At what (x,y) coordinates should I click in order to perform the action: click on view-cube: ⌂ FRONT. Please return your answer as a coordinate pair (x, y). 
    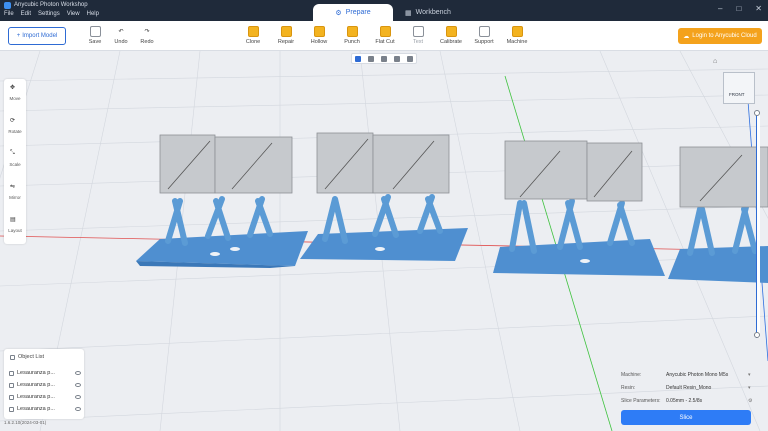
    Looking at the image, I should click on (735, 83).